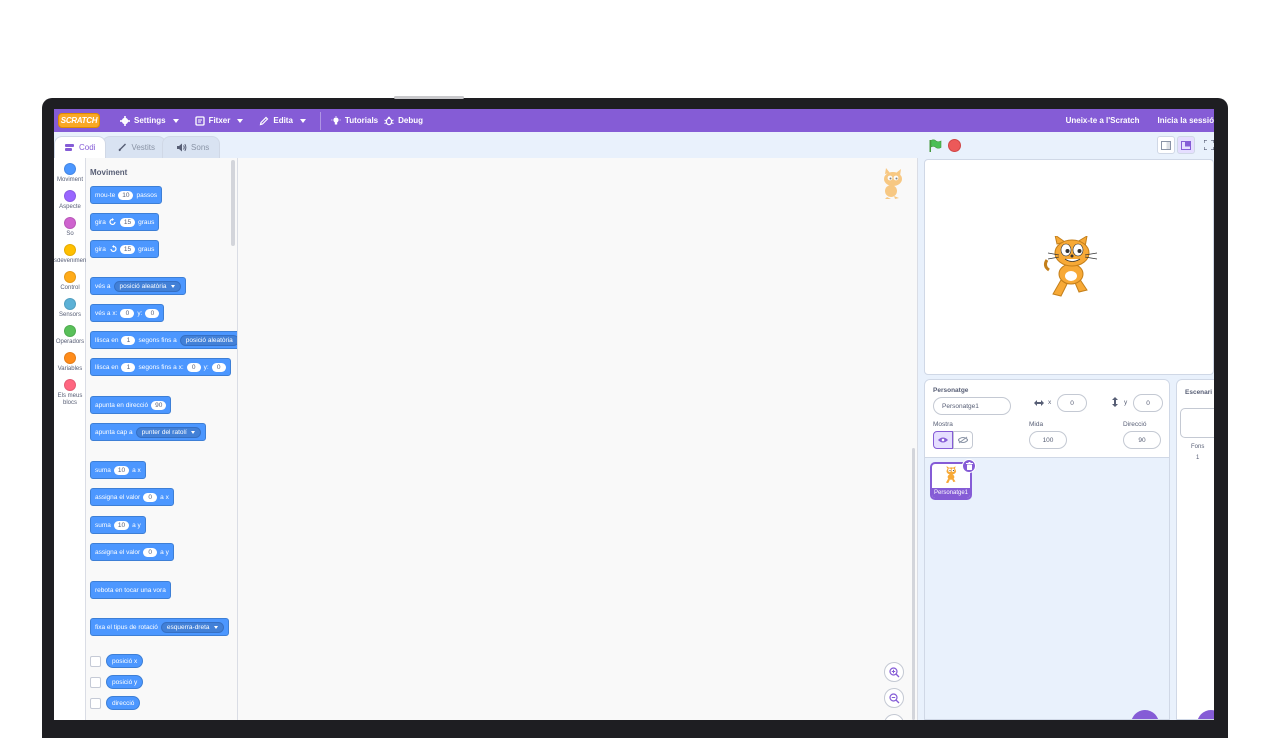  I want to click on hide-sprite-button, so click(963, 440).